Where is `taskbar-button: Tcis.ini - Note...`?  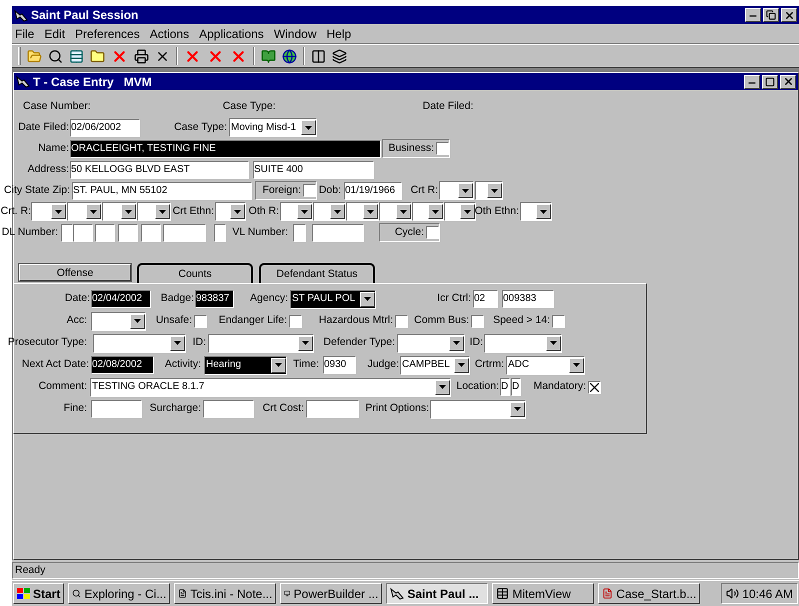
taskbar-button: Tcis.ini - Note... is located at coordinates (225, 593).